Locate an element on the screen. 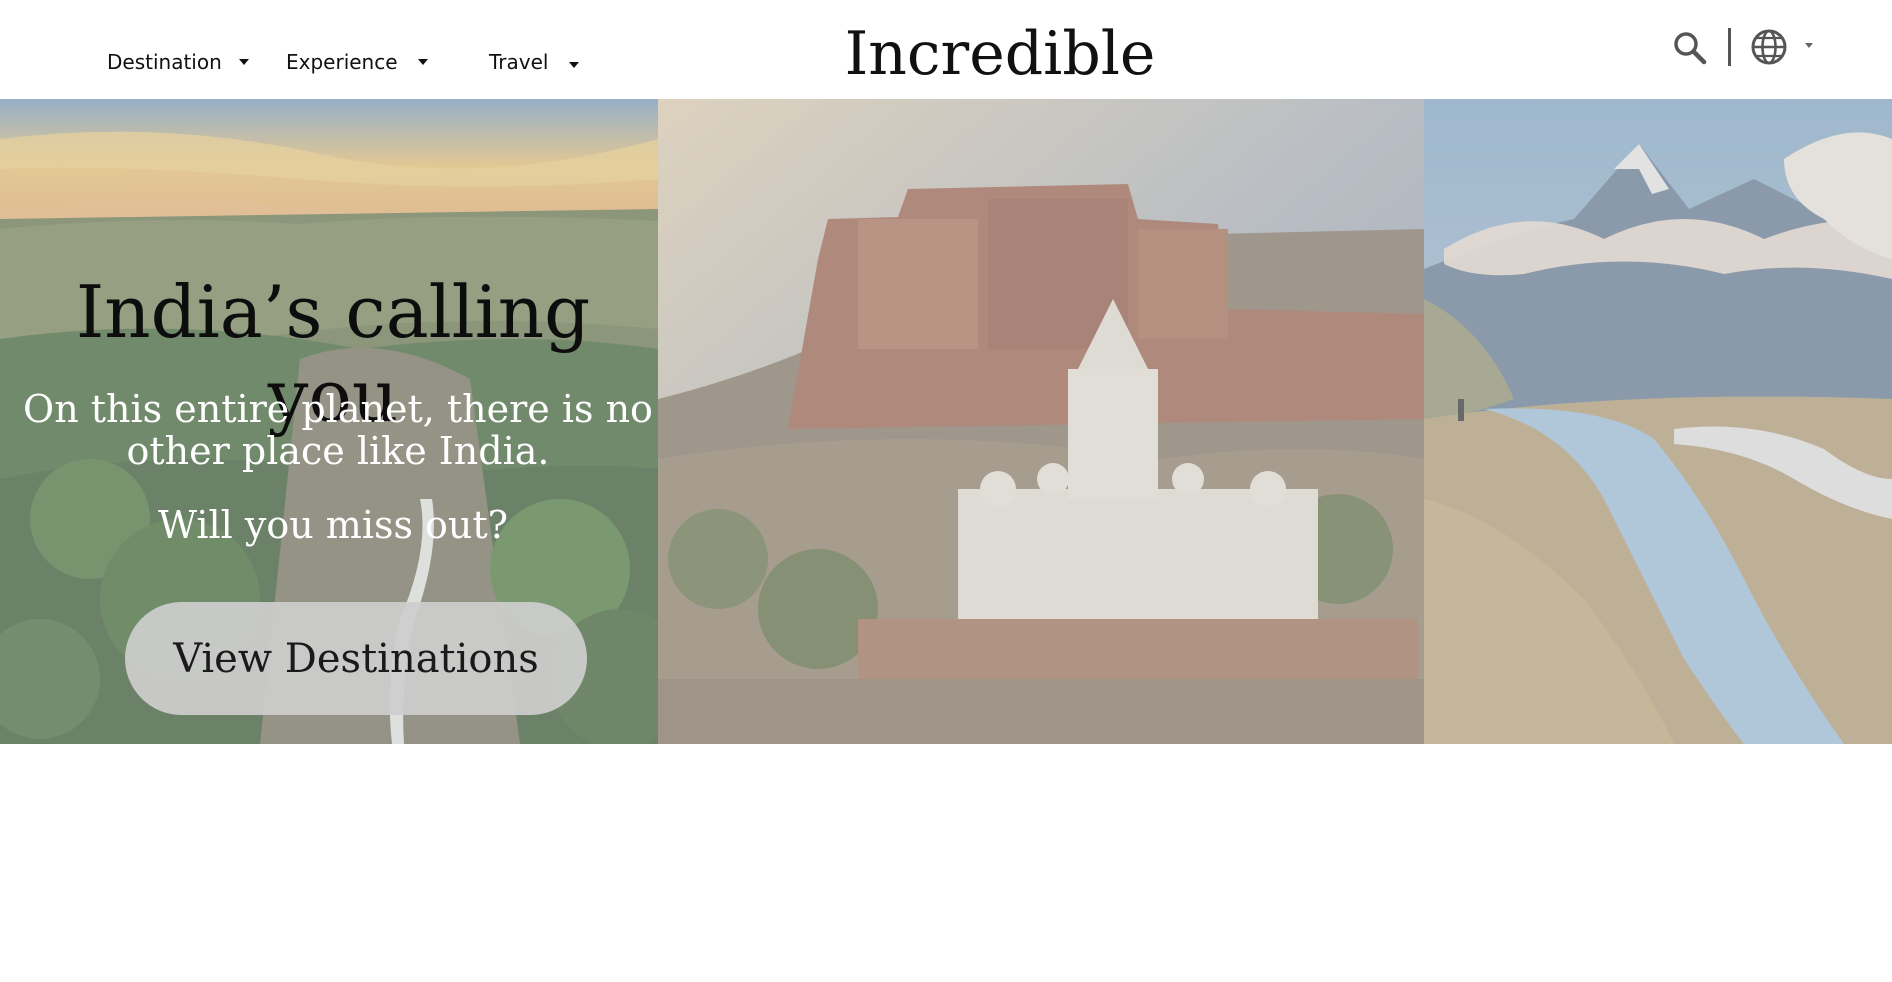  search-icon is located at coordinates (1690, 48).